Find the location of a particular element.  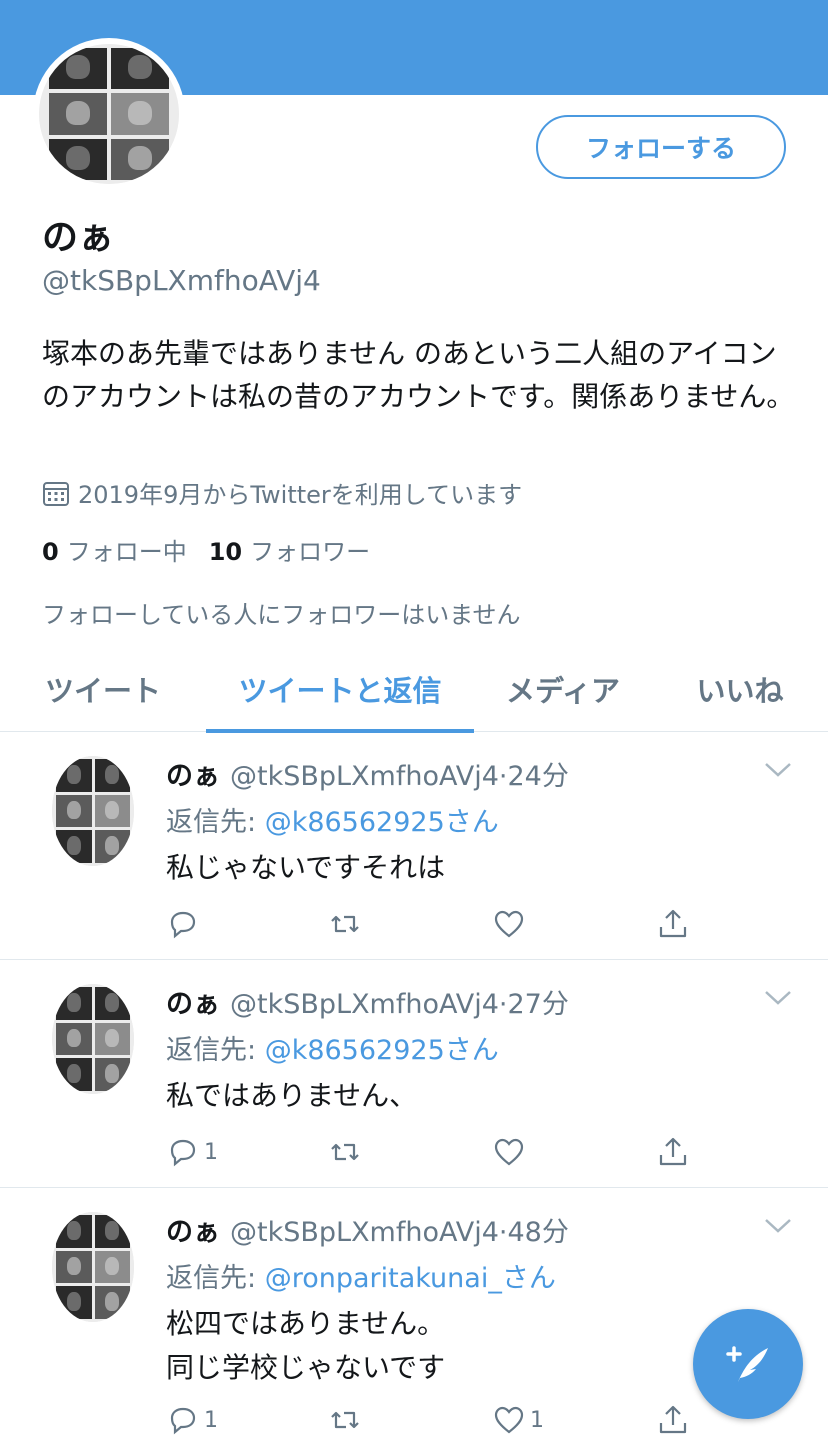

tweet-header: のぁ @tkSBpLXmfhoAVj4·48分 is located at coordinates (367, 1232).